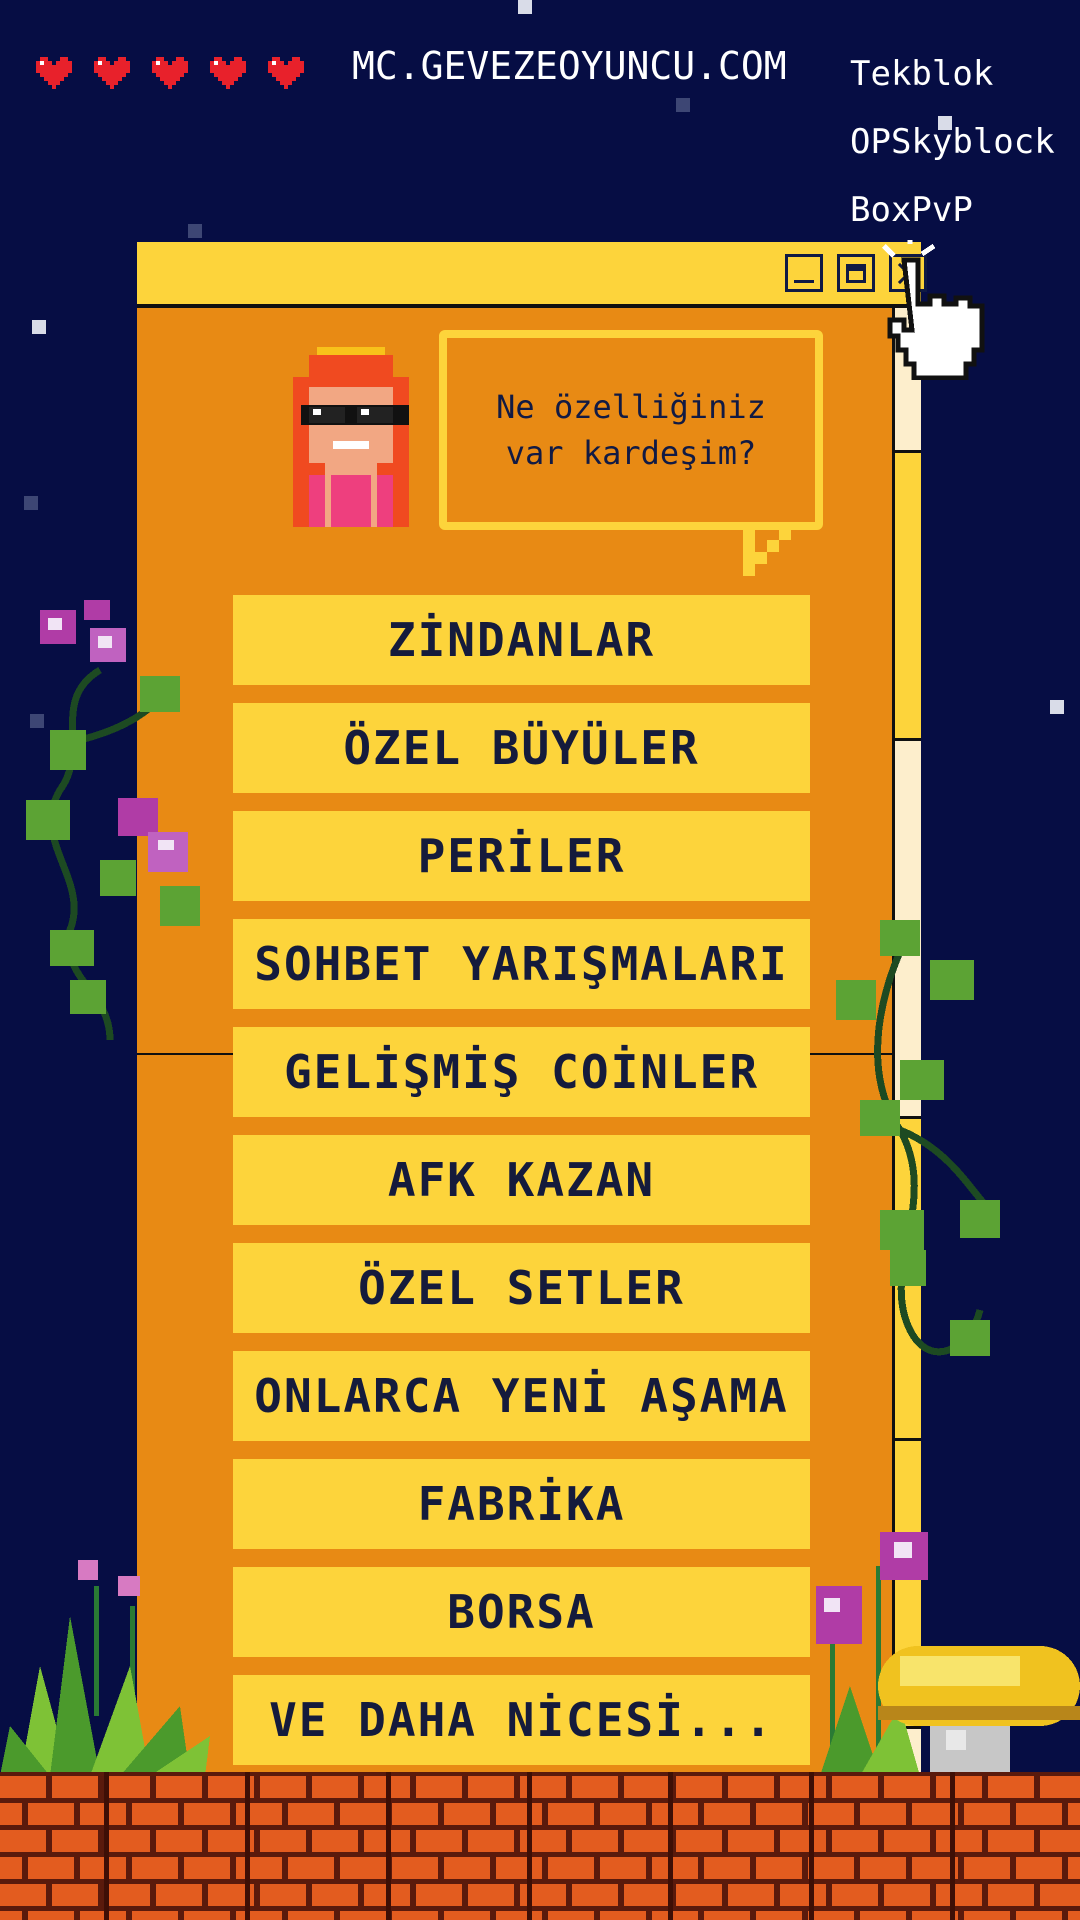  I want to click on grass-plant-left, so click(105, 1668).